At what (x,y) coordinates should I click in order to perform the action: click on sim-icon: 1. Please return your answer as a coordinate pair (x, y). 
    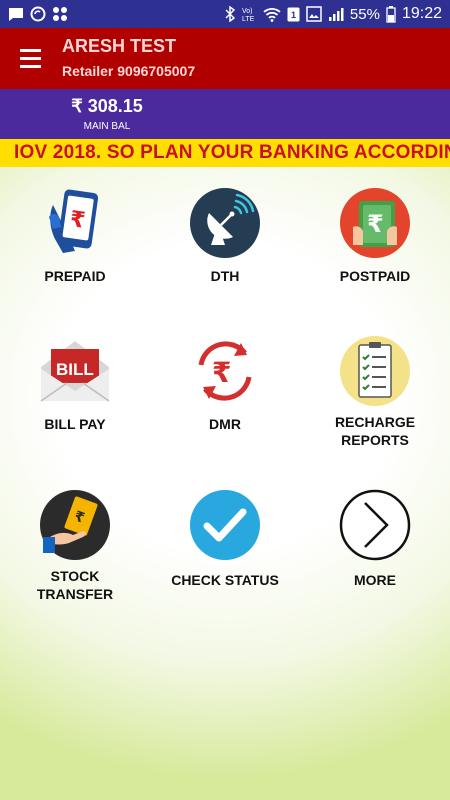
    Looking at the image, I should click on (293, 14).